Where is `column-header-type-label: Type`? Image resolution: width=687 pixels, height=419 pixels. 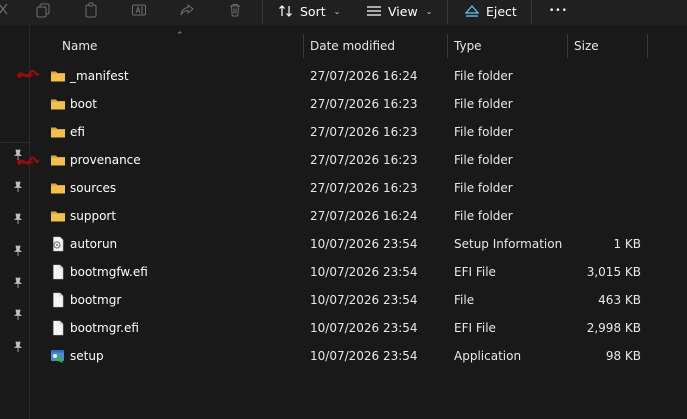
column-header-type-label: Type is located at coordinates (468, 46).